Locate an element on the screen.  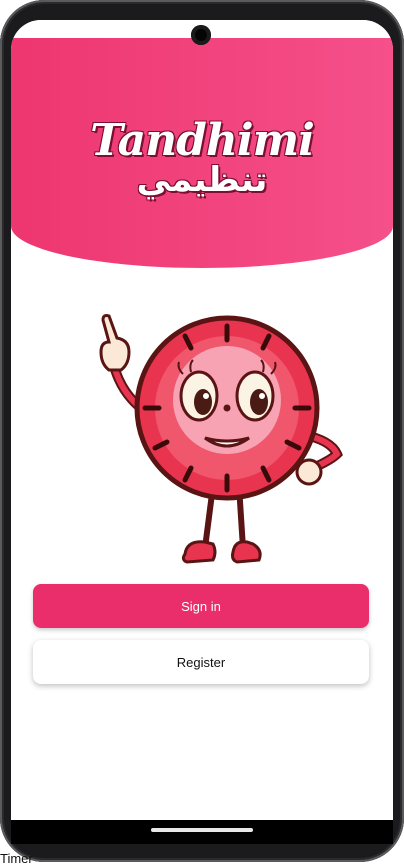
timer-label: Timer is located at coordinates (16, 858).